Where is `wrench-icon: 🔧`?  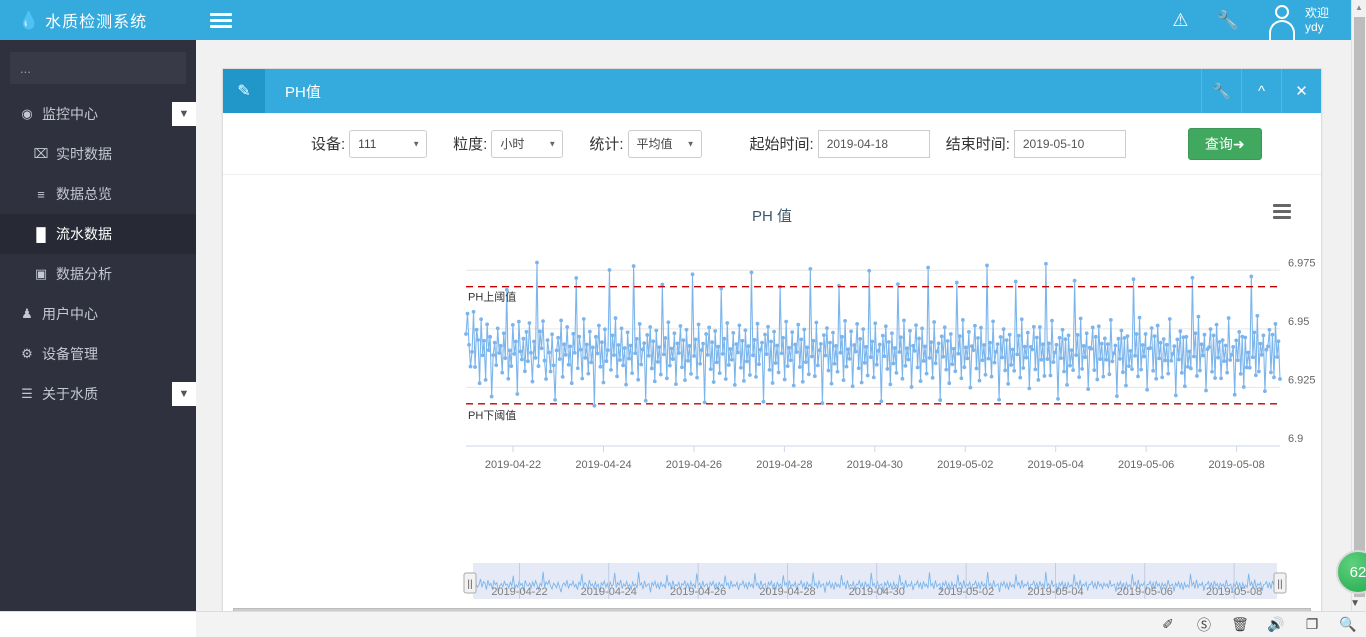 wrench-icon: 🔧 is located at coordinates (1228, 20).